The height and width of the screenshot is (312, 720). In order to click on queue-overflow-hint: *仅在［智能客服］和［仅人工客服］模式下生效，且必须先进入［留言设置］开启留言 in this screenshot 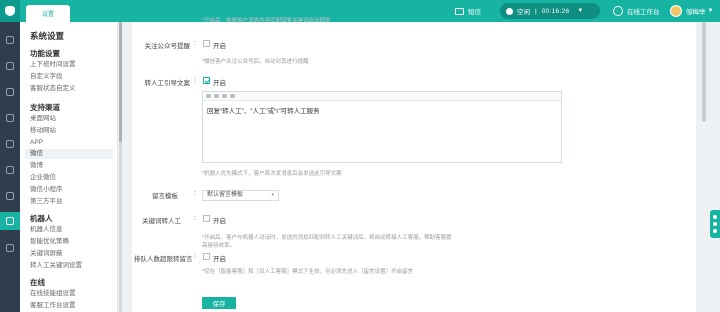, I will do `click(308, 272)`.